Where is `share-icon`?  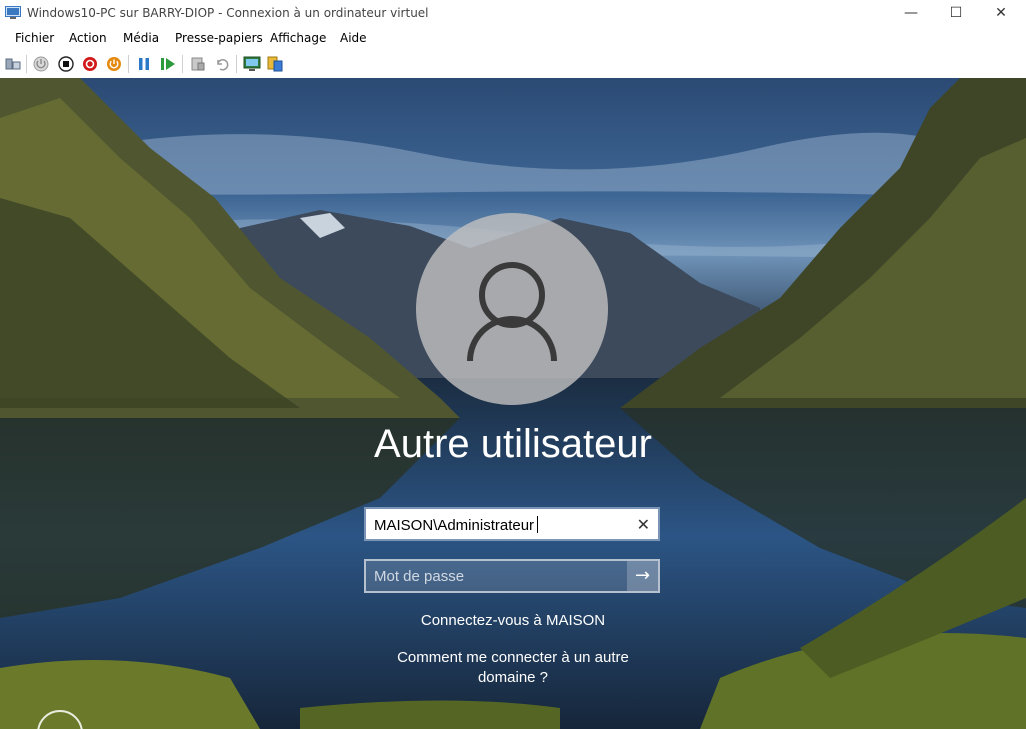 share-icon is located at coordinates (275, 64).